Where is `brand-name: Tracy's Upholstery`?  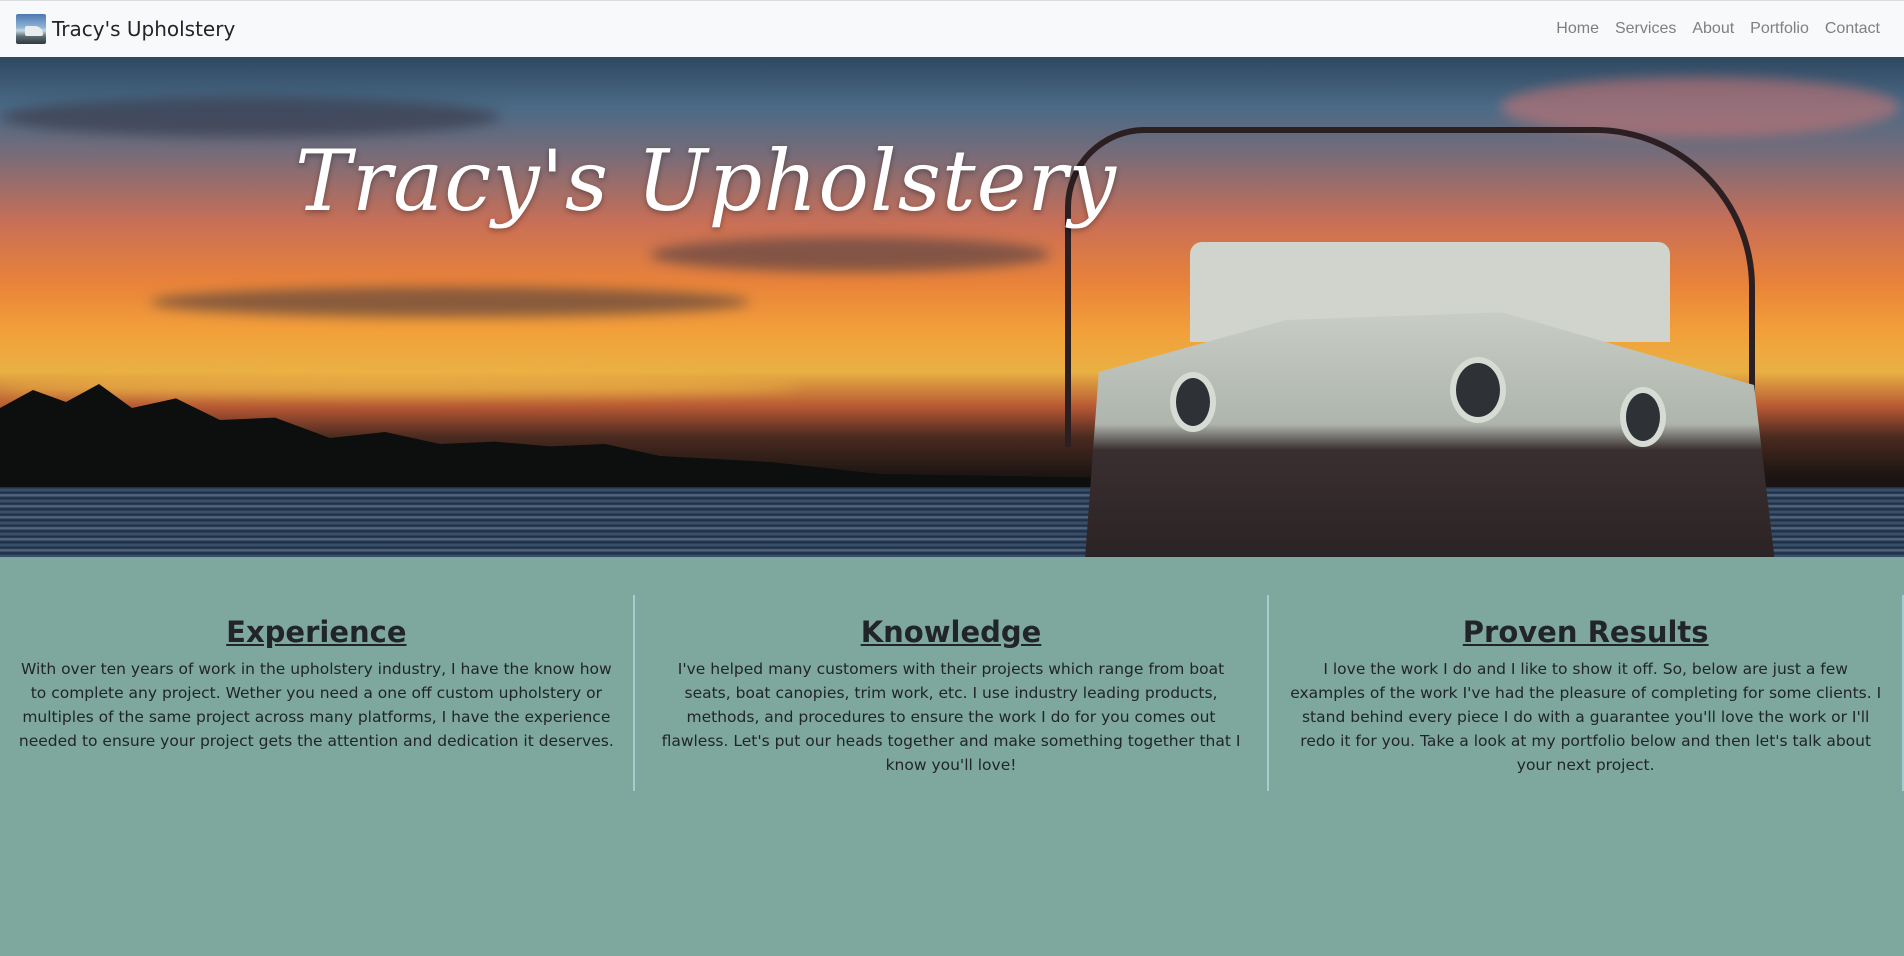
brand-name: Tracy's Upholstery is located at coordinates (144, 29).